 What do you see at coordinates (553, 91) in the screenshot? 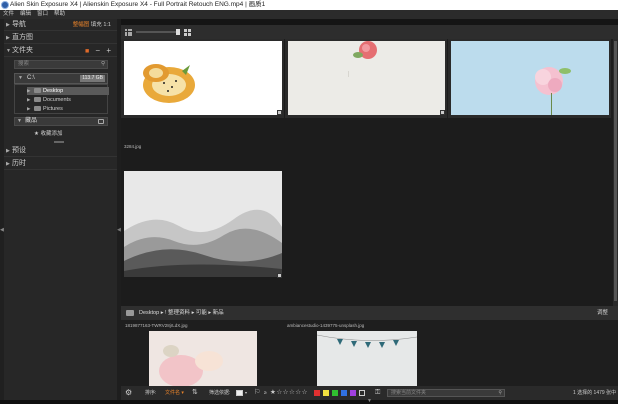
I see `photo-pink-flower` at bounding box center [553, 91].